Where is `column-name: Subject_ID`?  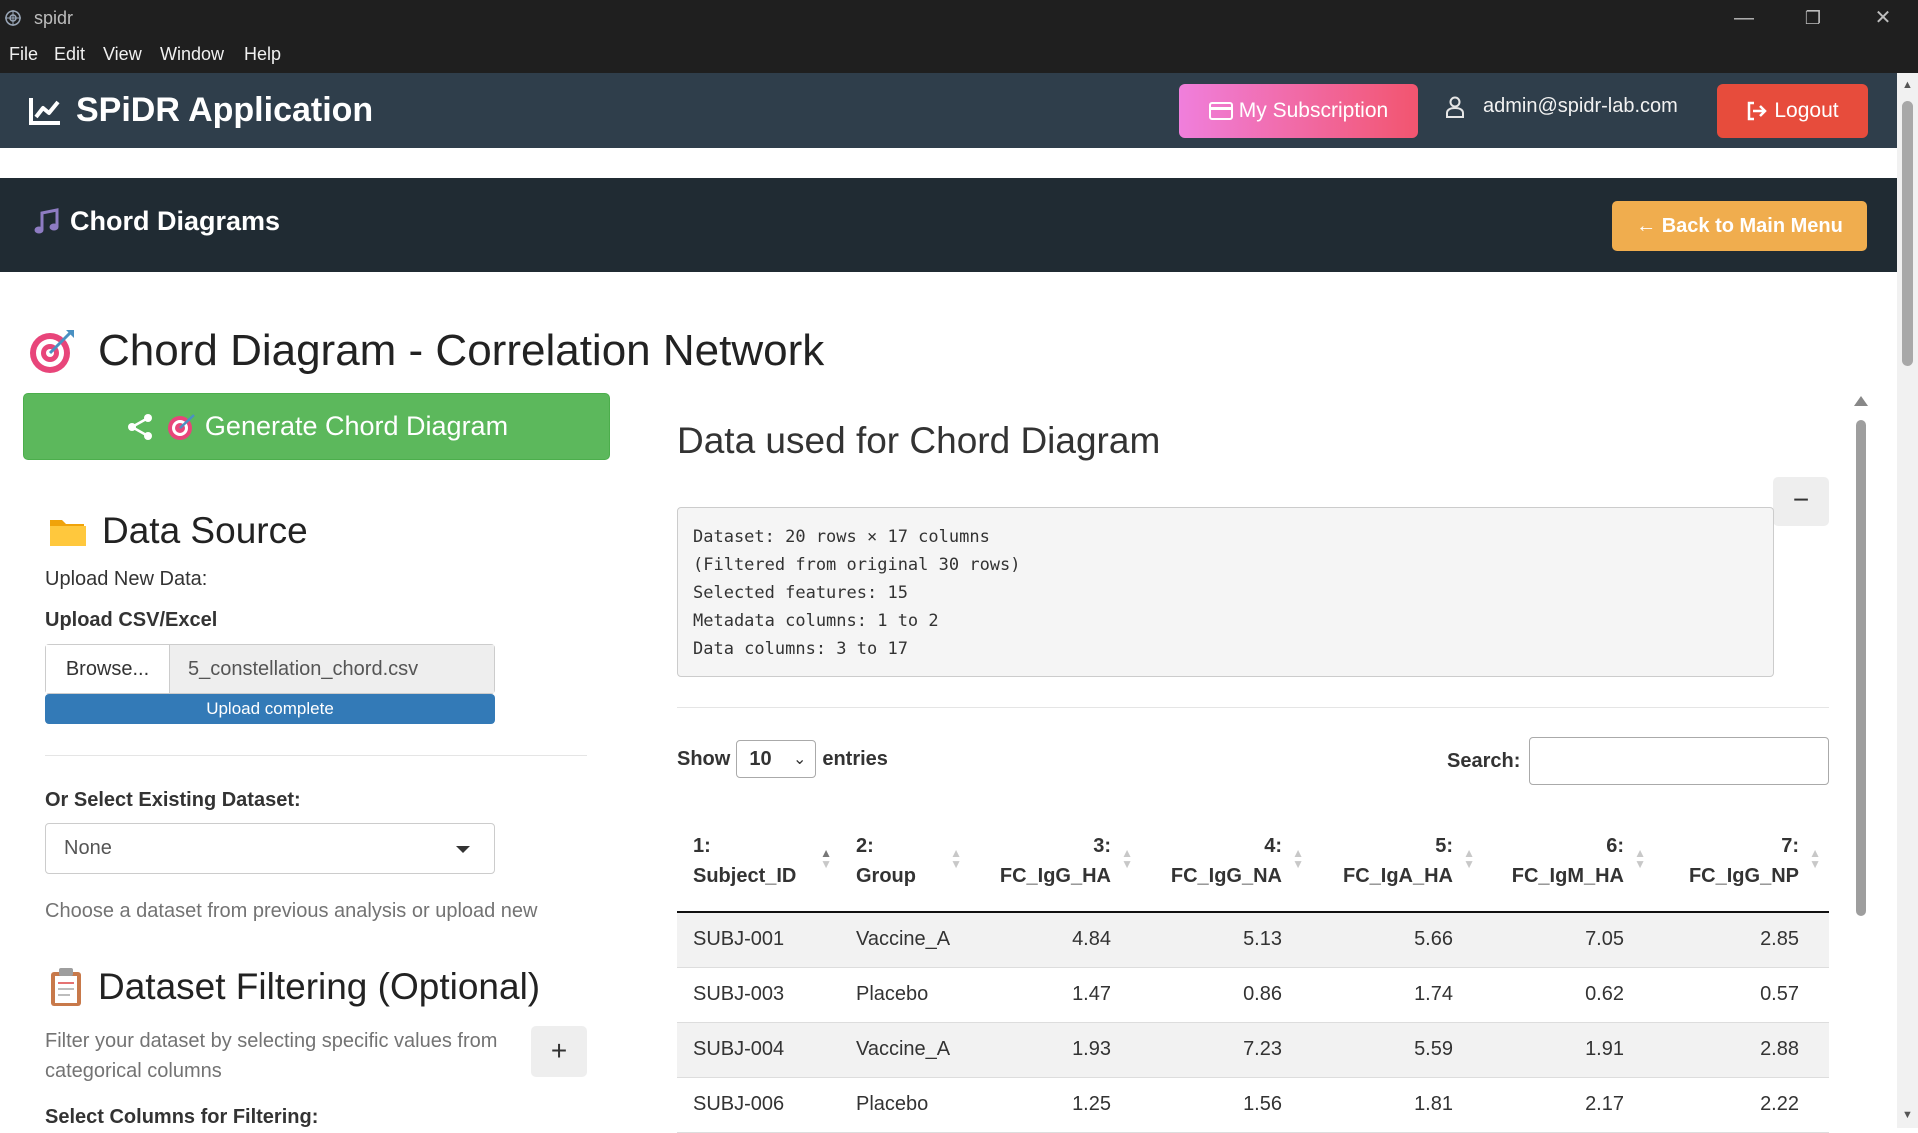 column-name: Subject_ID is located at coordinates (745, 875).